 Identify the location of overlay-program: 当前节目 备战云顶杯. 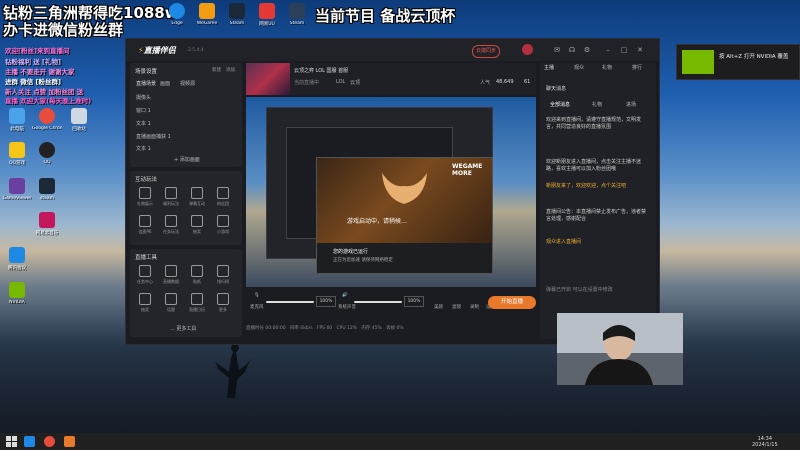
(385, 16).